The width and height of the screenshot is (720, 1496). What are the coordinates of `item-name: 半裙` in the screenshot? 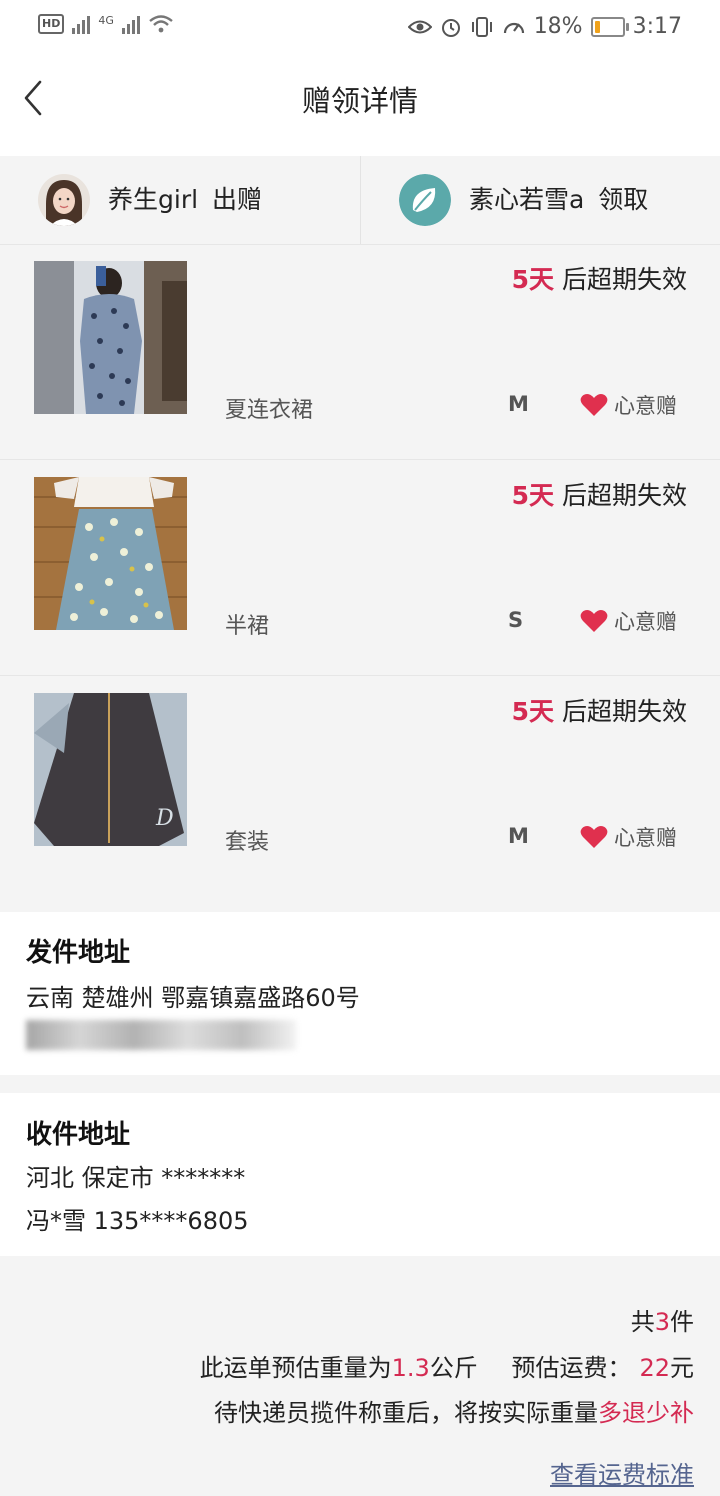 It's located at (247, 626).